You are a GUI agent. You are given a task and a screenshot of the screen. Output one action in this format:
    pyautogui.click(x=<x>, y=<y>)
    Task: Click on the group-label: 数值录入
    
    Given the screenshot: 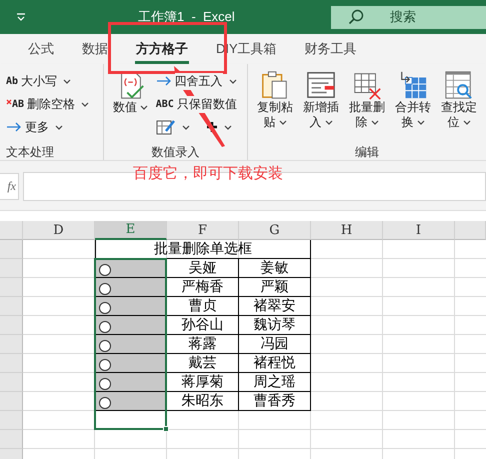 What is the action you would take?
    pyautogui.click(x=175, y=152)
    